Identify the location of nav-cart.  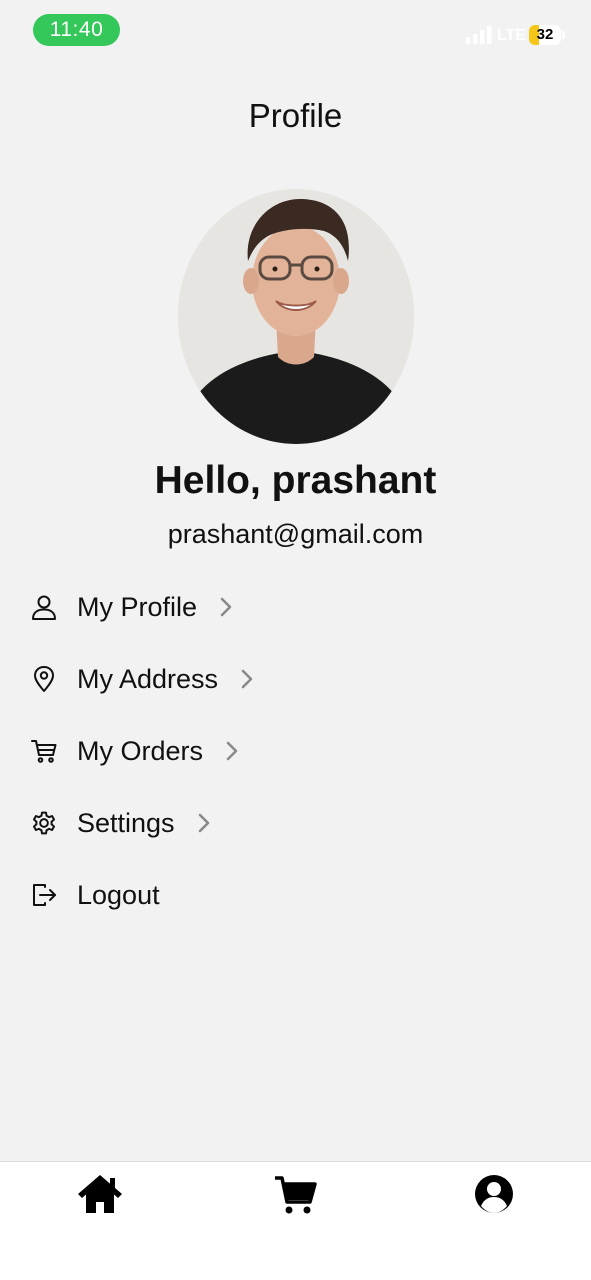
(296, 1194).